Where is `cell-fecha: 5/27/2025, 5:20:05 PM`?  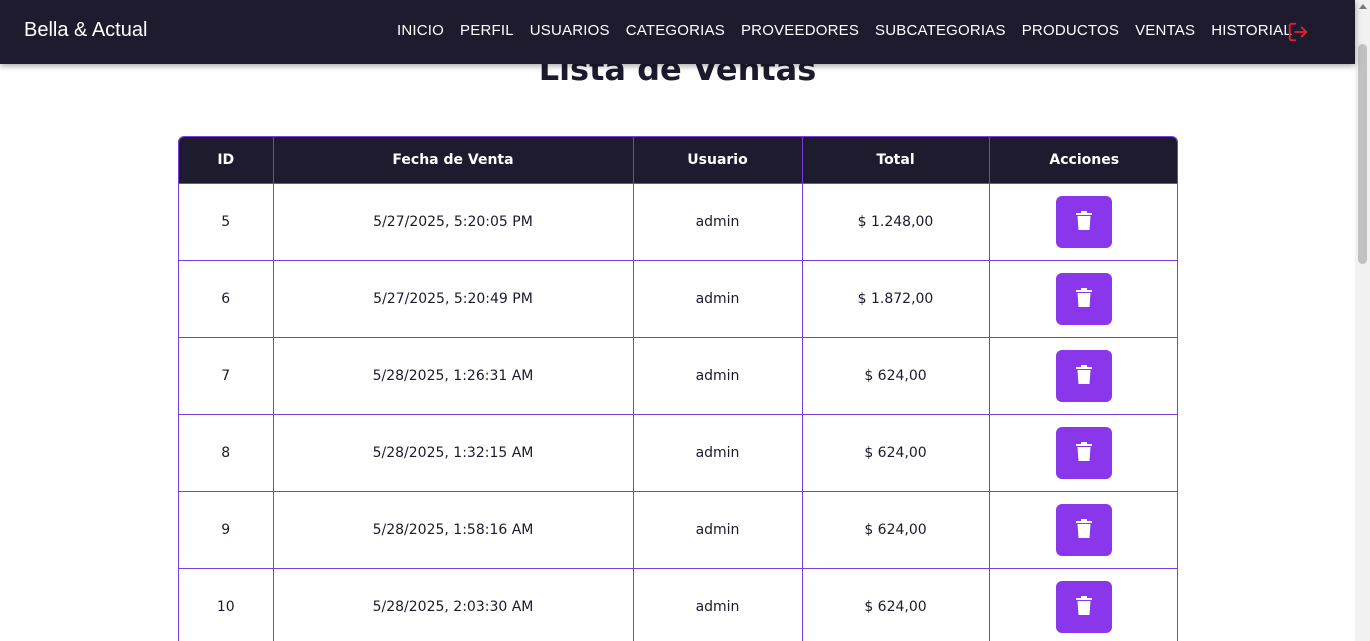
cell-fecha: 5/27/2025, 5:20:05 PM is located at coordinates (453, 221).